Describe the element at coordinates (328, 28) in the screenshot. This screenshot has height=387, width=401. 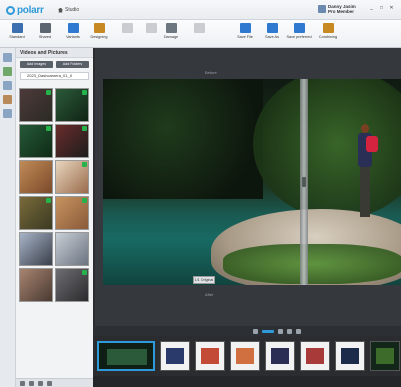
I see `combine-icon` at that location.